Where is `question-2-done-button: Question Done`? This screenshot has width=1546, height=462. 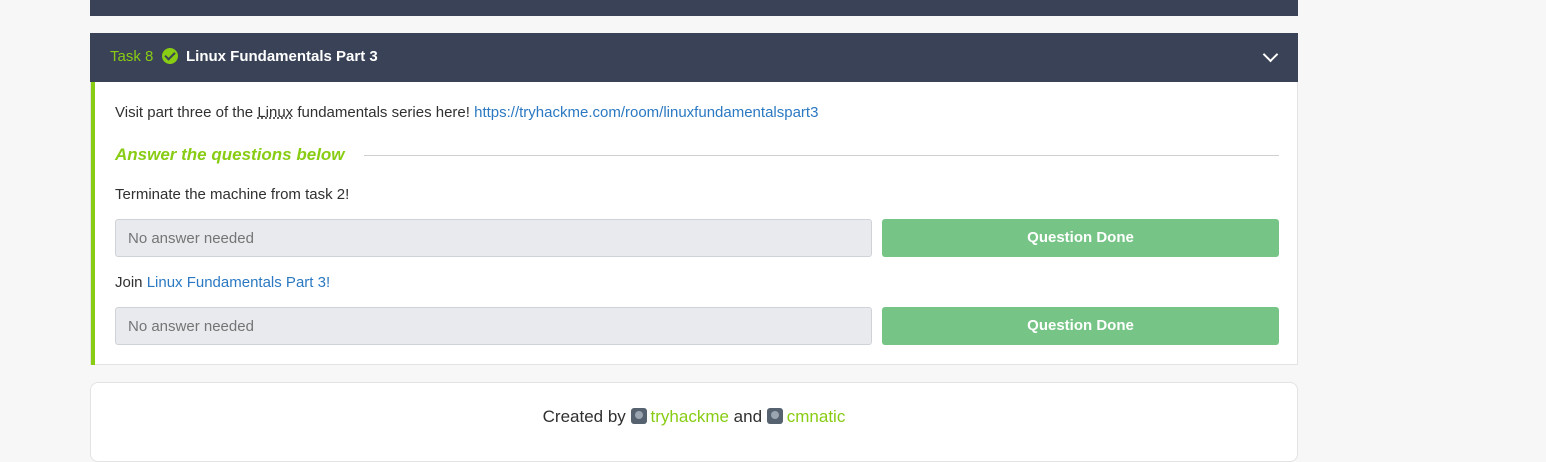
question-2-done-button: Question Done is located at coordinates (1080, 326).